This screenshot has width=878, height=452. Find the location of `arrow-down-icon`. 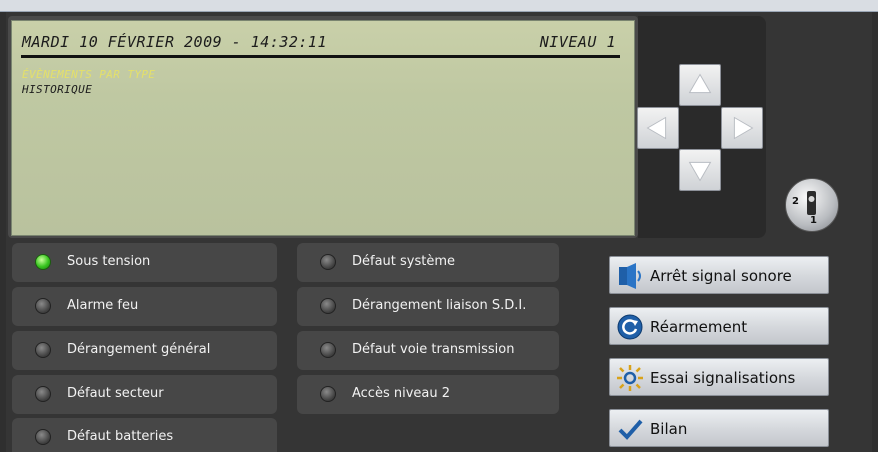

arrow-down-icon is located at coordinates (700, 171).